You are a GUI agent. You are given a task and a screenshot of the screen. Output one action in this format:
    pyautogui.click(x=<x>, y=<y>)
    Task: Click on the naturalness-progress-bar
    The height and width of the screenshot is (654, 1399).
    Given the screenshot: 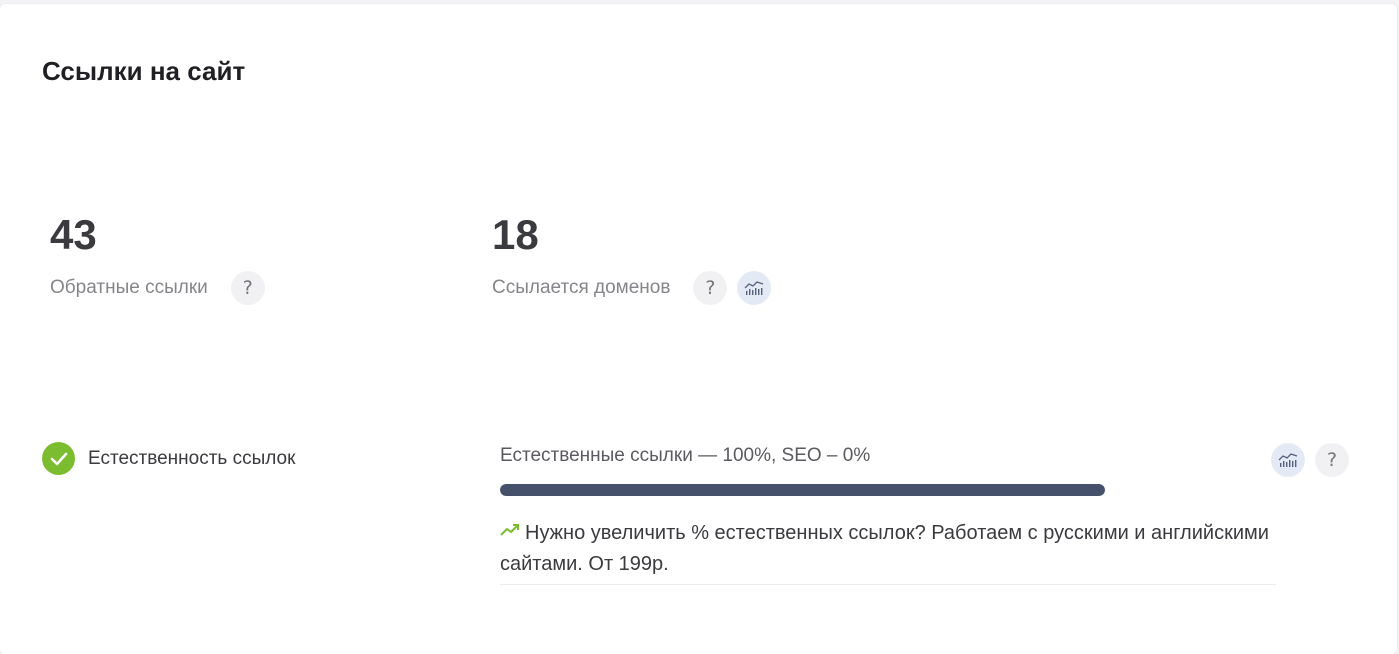 What is the action you would take?
    pyautogui.click(x=802, y=490)
    